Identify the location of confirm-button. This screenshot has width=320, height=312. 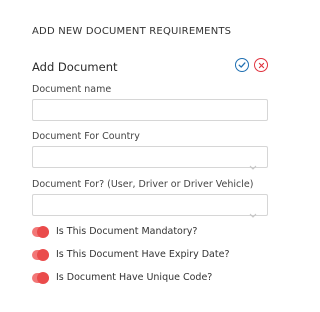
(242, 65).